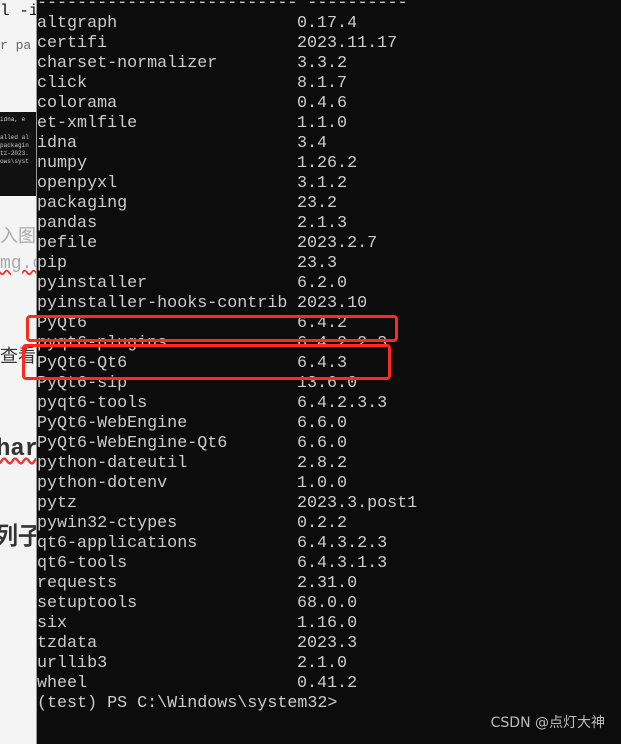 The height and width of the screenshot is (744, 621). I want to click on package-version: 3.3.2, so click(322, 63).